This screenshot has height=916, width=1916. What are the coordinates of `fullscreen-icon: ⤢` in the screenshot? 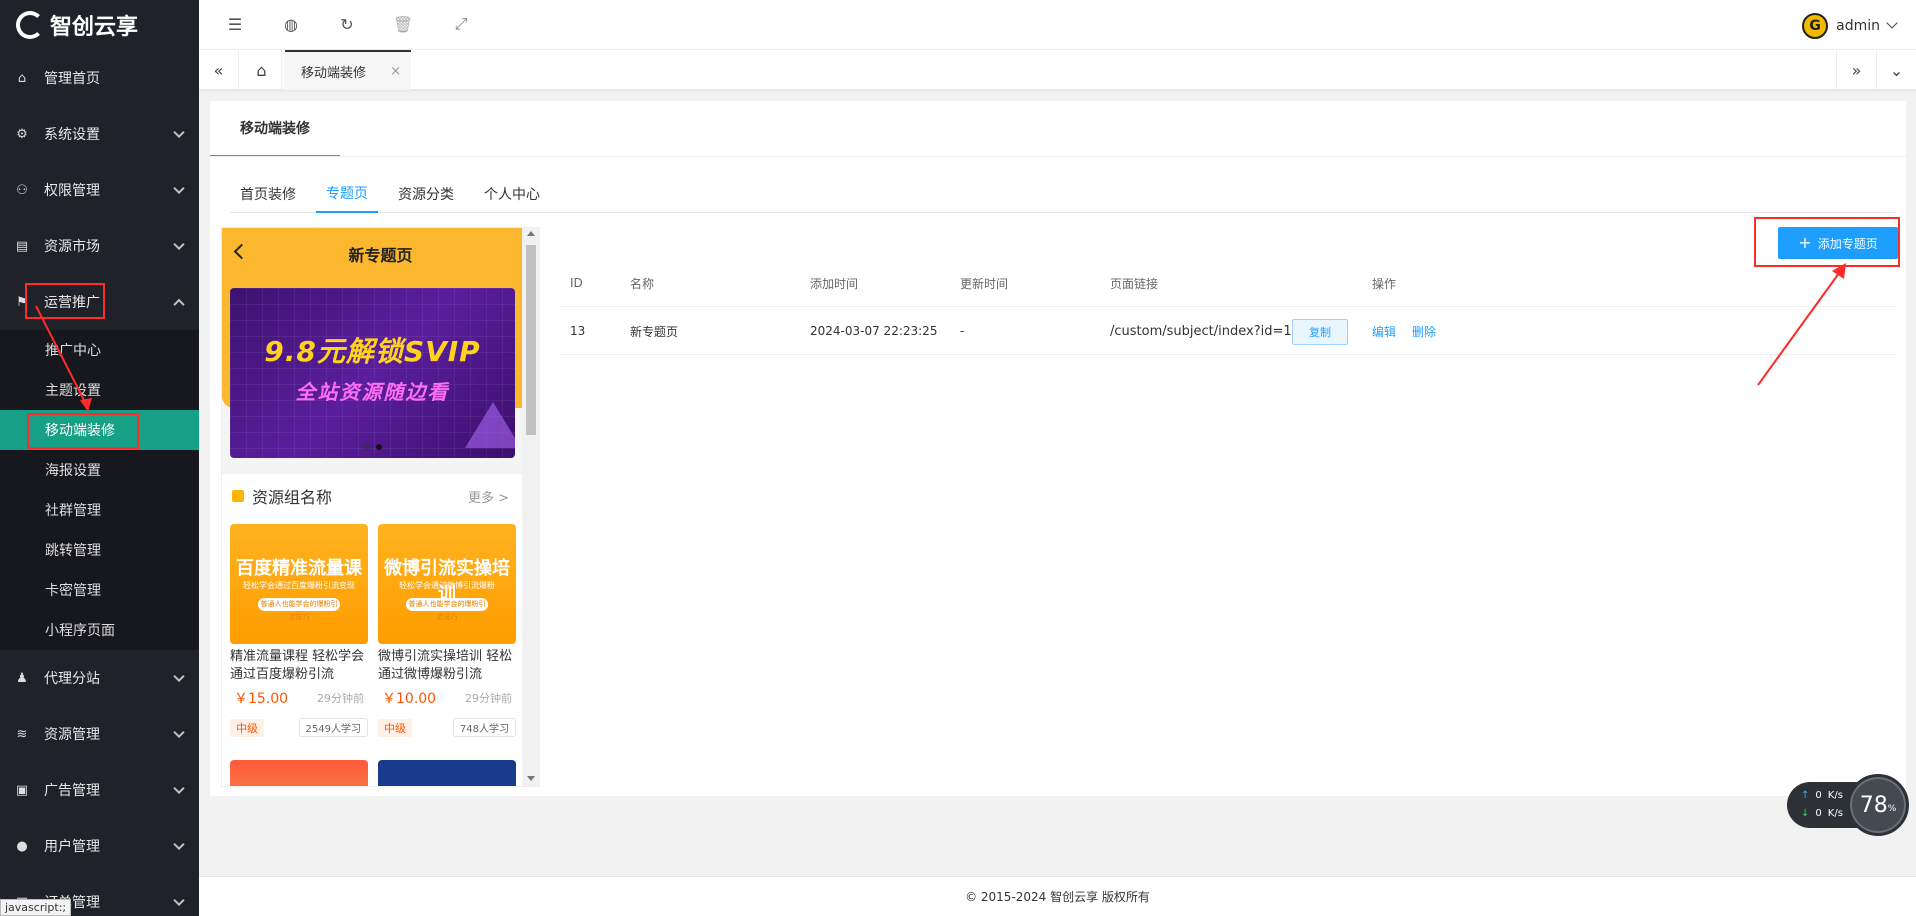 It's located at (461, 24).